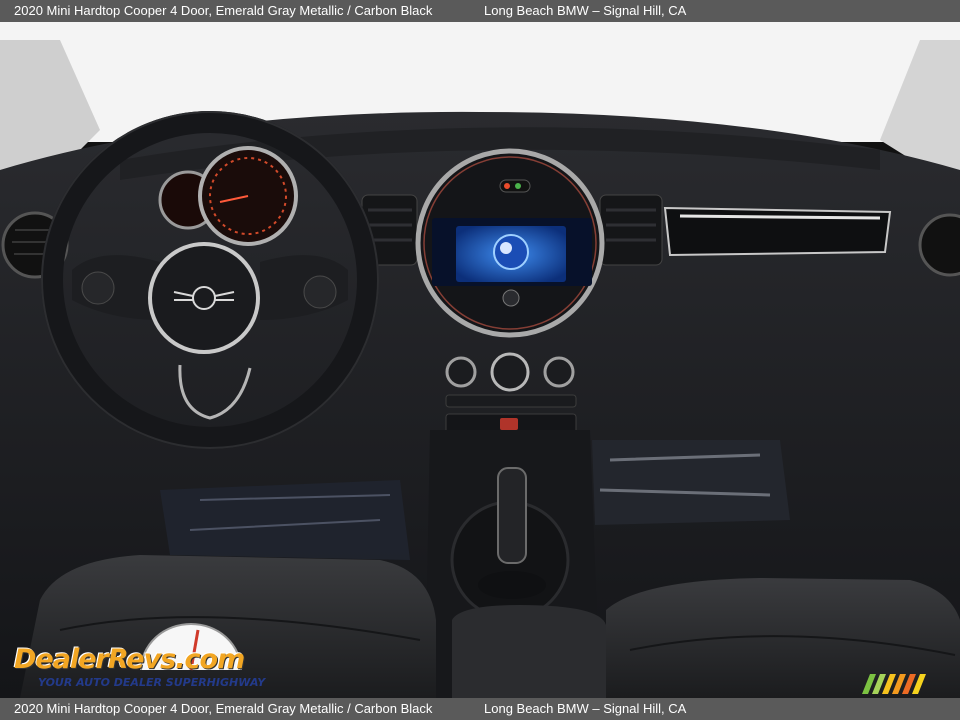 The height and width of the screenshot is (720, 960). What do you see at coordinates (510, 372) in the screenshot?
I see `climate-knob-center` at bounding box center [510, 372].